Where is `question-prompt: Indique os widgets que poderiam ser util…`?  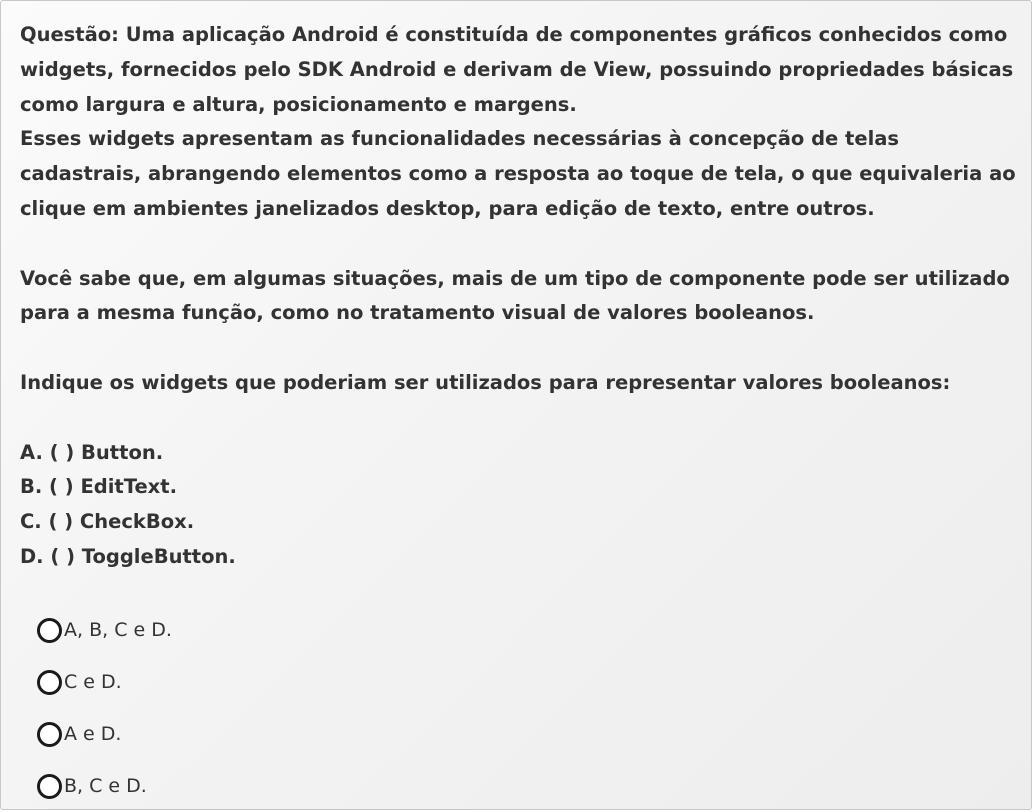 question-prompt: Indique os widgets que poderiam ser util… is located at coordinates (485, 382).